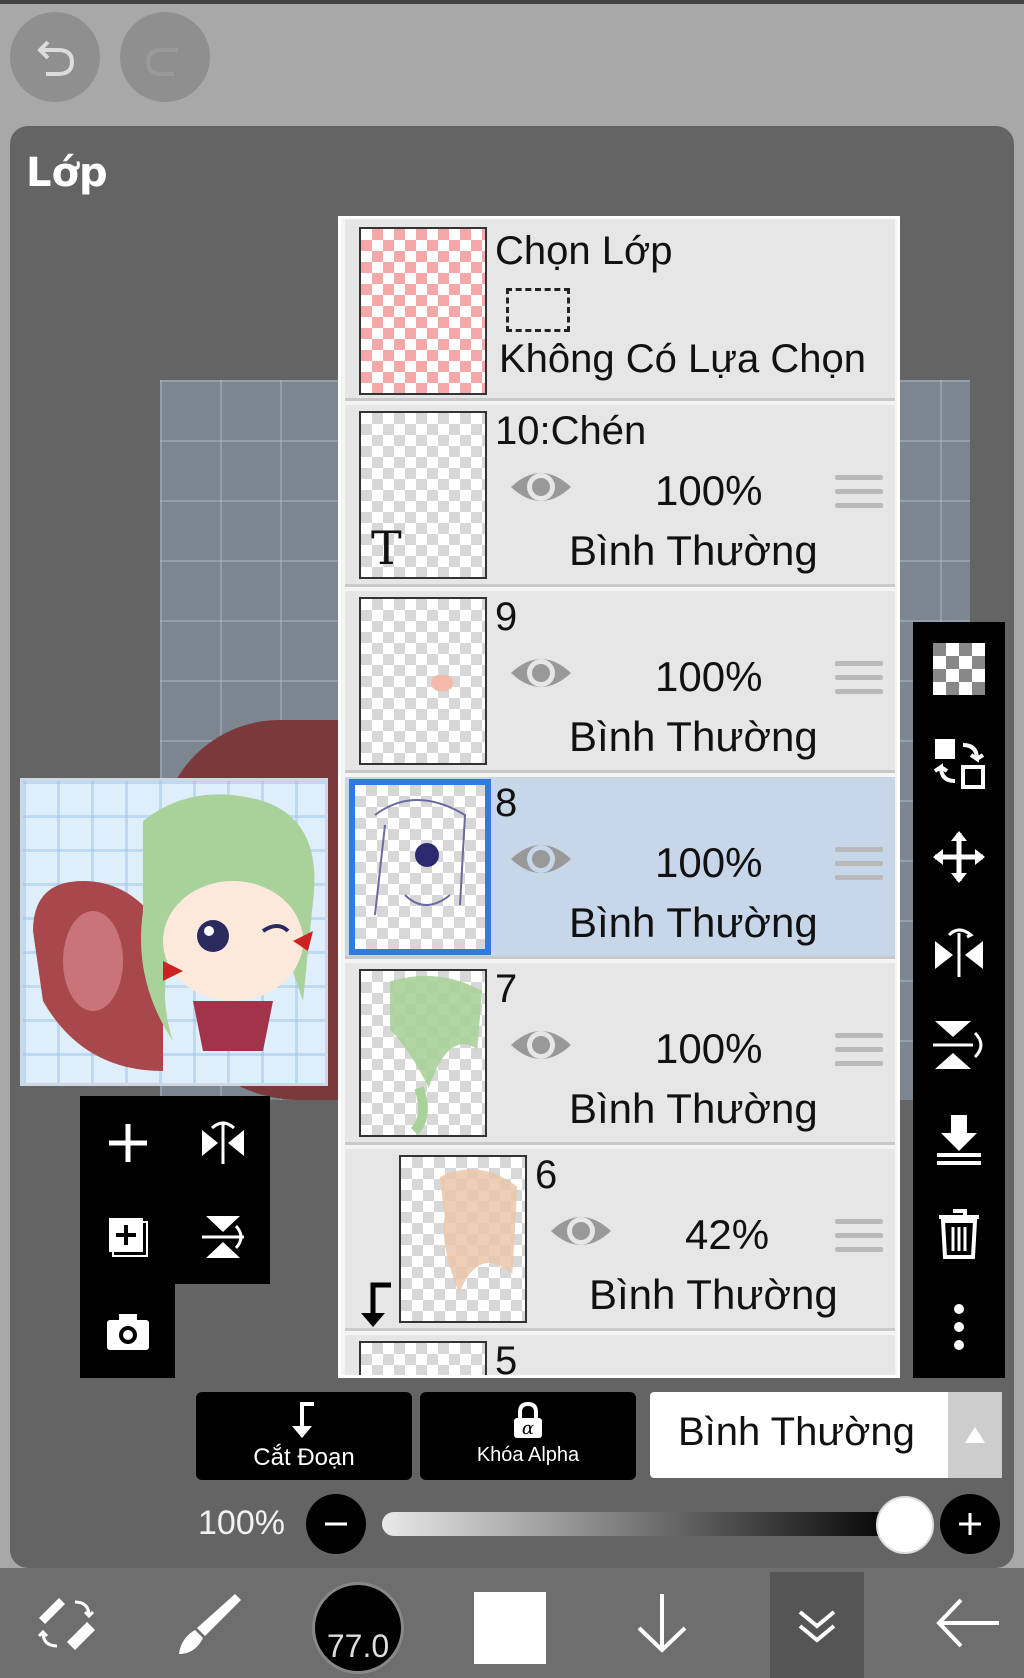 Image resolution: width=1024 pixels, height=1678 pixels. I want to click on merge-down-button, so click(959, 1139).